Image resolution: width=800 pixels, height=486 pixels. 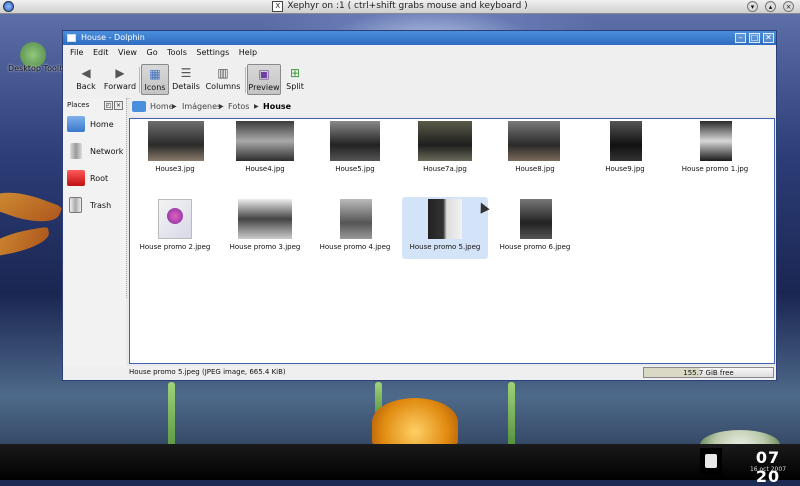 What do you see at coordinates (120, 79) in the screenshot?
I see `forward-button: ▶ Forward` at bounding box center [120, 79].